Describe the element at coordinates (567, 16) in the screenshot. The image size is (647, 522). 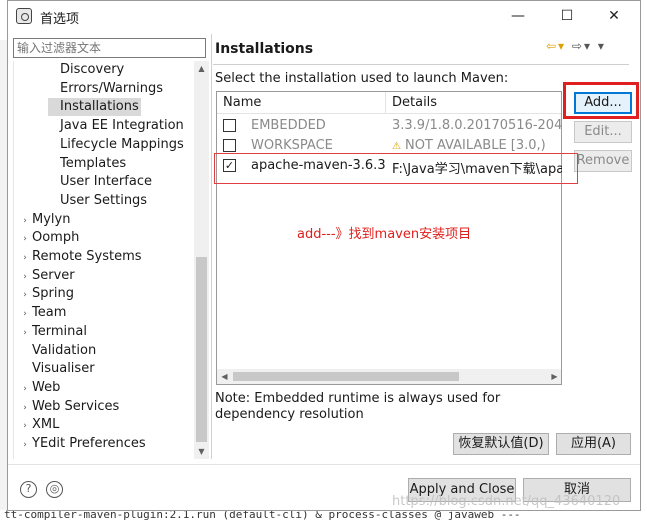
I see `maximize-button: ☐` at that location.